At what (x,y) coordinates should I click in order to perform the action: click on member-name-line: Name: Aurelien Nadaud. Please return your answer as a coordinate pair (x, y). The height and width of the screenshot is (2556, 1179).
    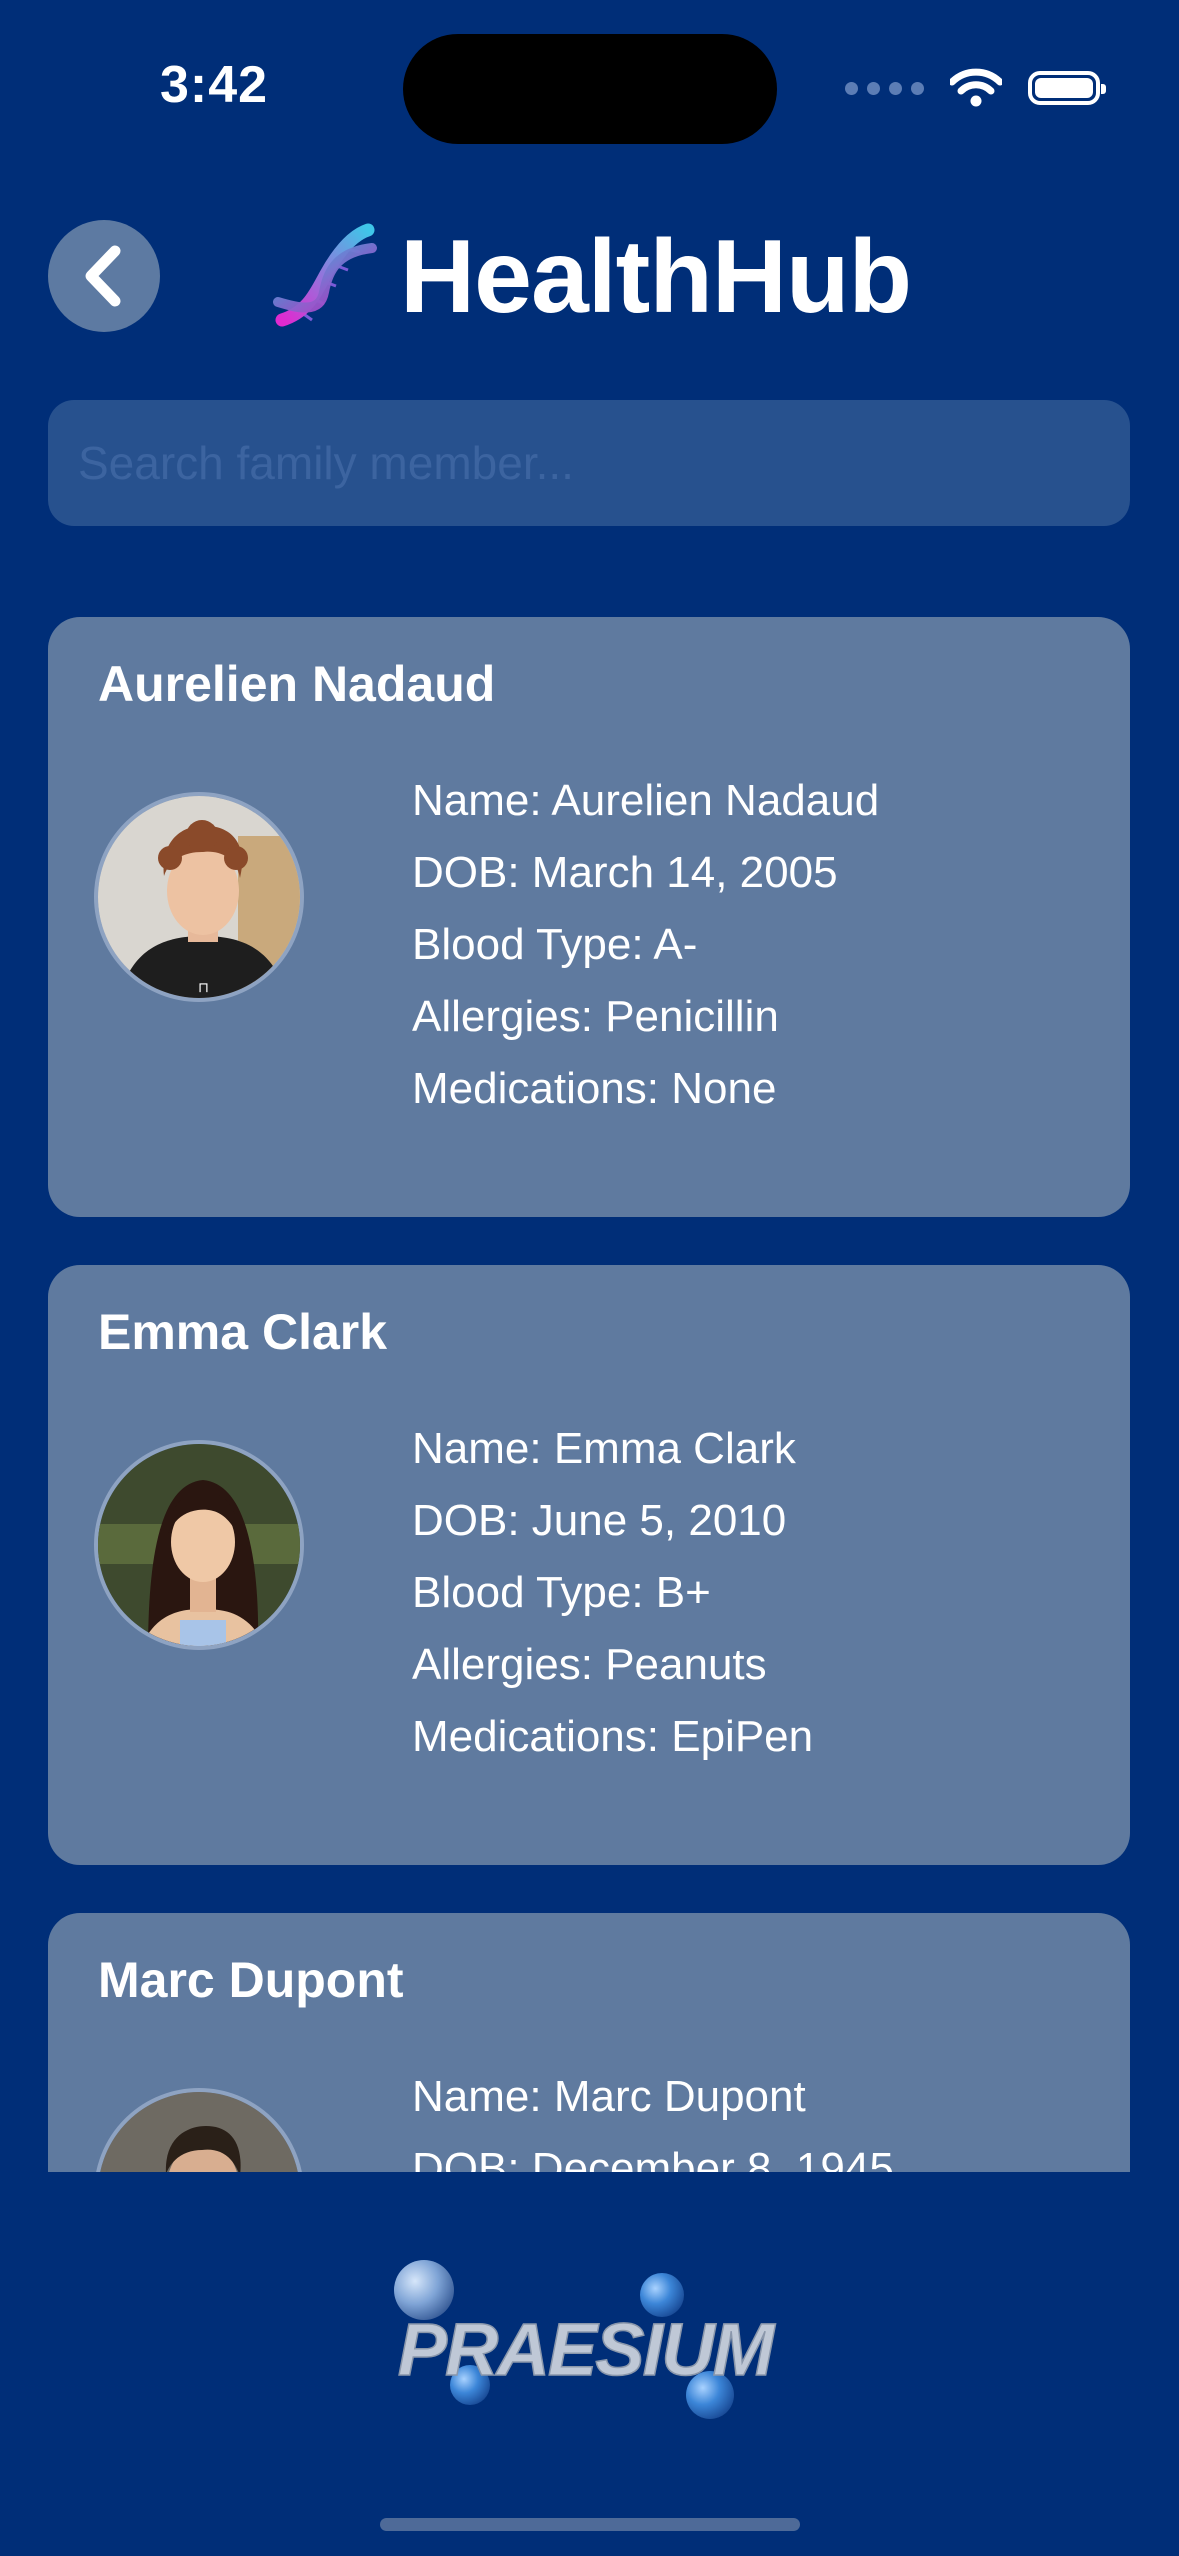
    Looking at the image, I should click on (646, 800).